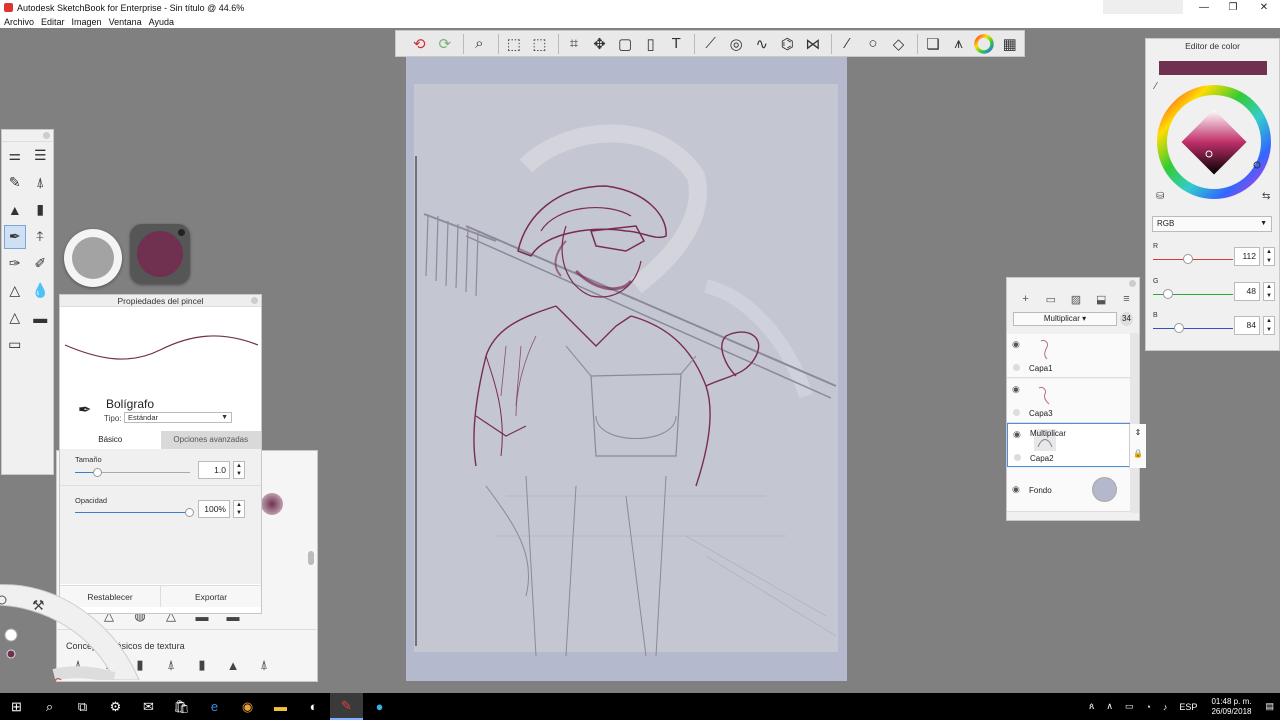 The width and height of the screenshot is (1280, 720). I want to click on app-taskbar-icon: ●, so click(379, 706).